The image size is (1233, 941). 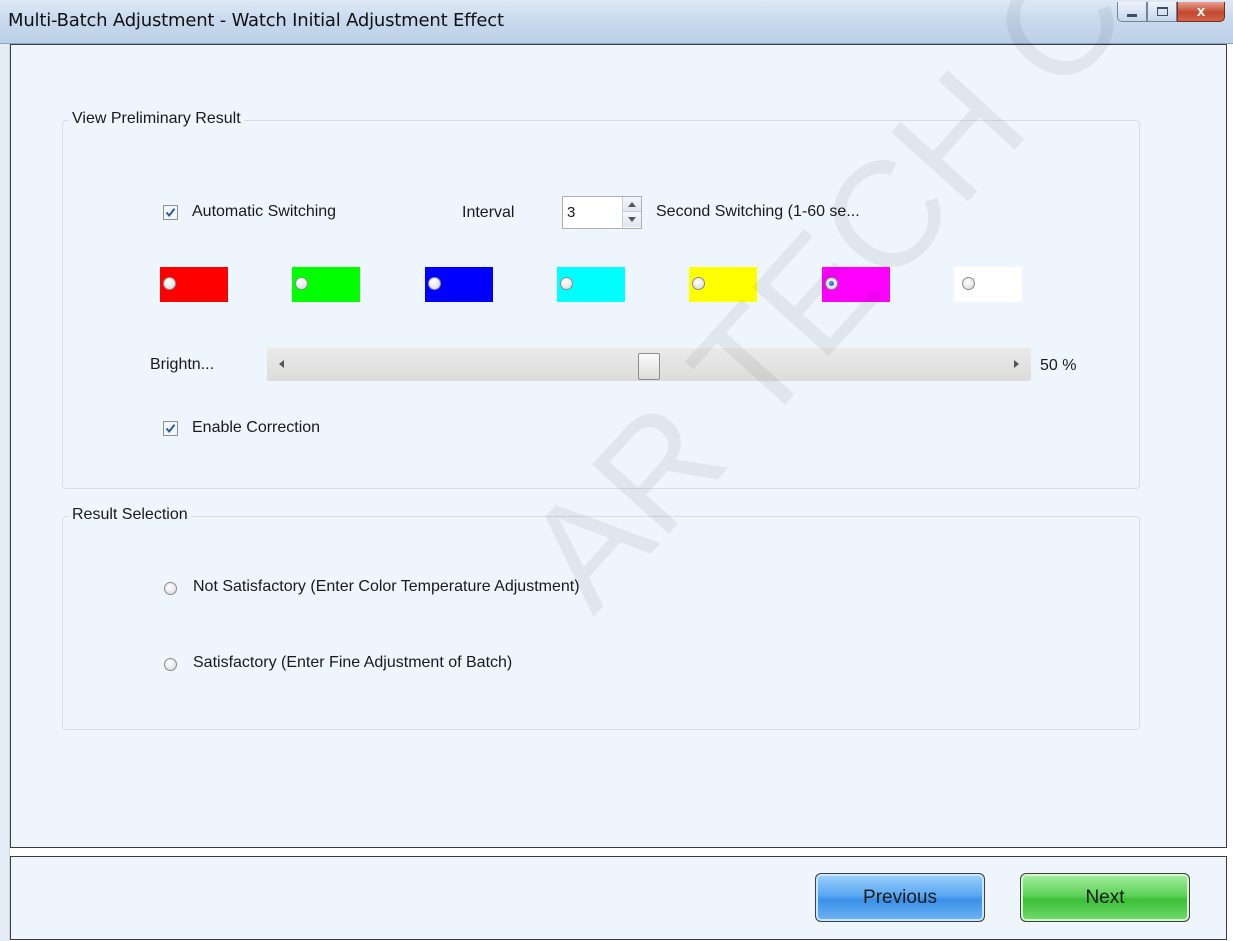 I want to click on auto-switching-checkbox, so click(x=170, y=212).